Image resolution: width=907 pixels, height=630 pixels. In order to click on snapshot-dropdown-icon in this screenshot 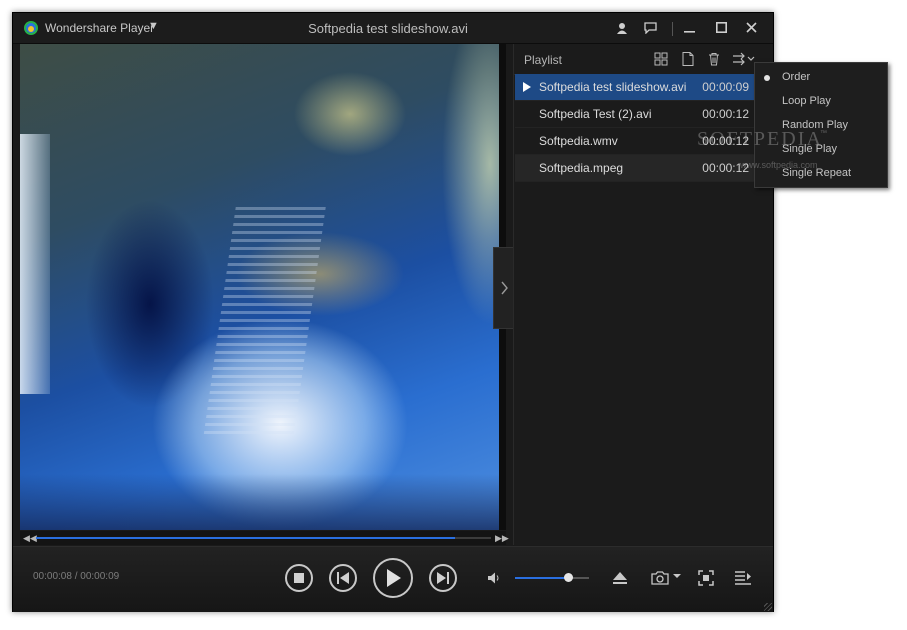, I will do `click(677, 576)`.